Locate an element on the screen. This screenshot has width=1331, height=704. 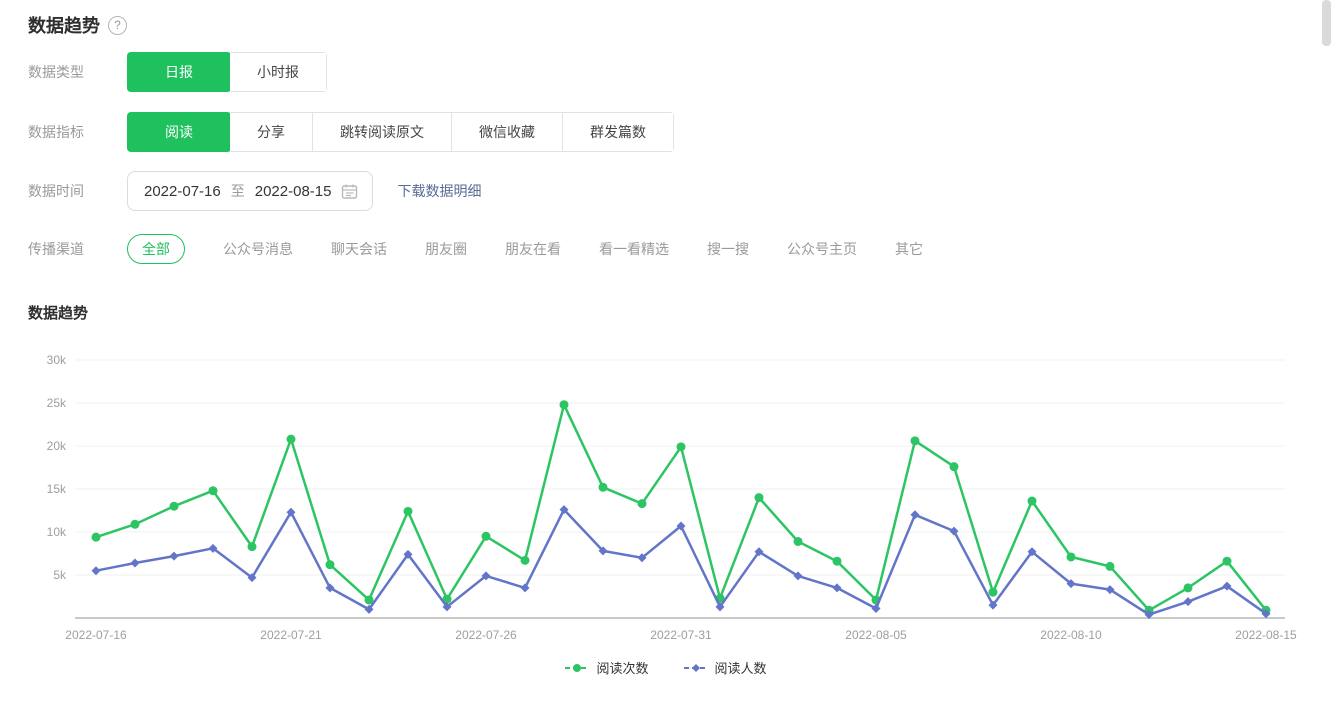
metric-tab: 微信收藏 is located at coordinates (506, 132).